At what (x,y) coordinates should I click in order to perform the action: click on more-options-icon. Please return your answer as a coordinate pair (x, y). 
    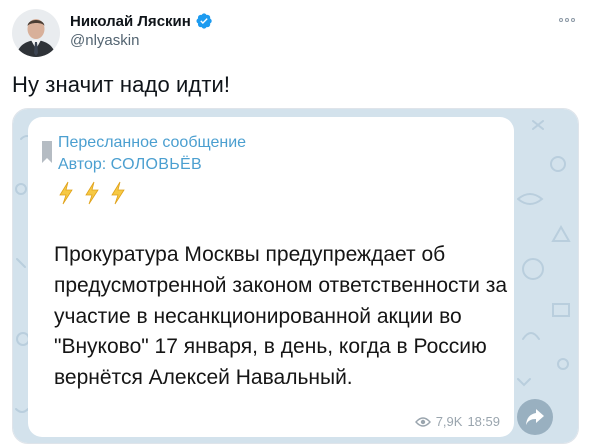
    Looking at the image, I should click on (567, 20).